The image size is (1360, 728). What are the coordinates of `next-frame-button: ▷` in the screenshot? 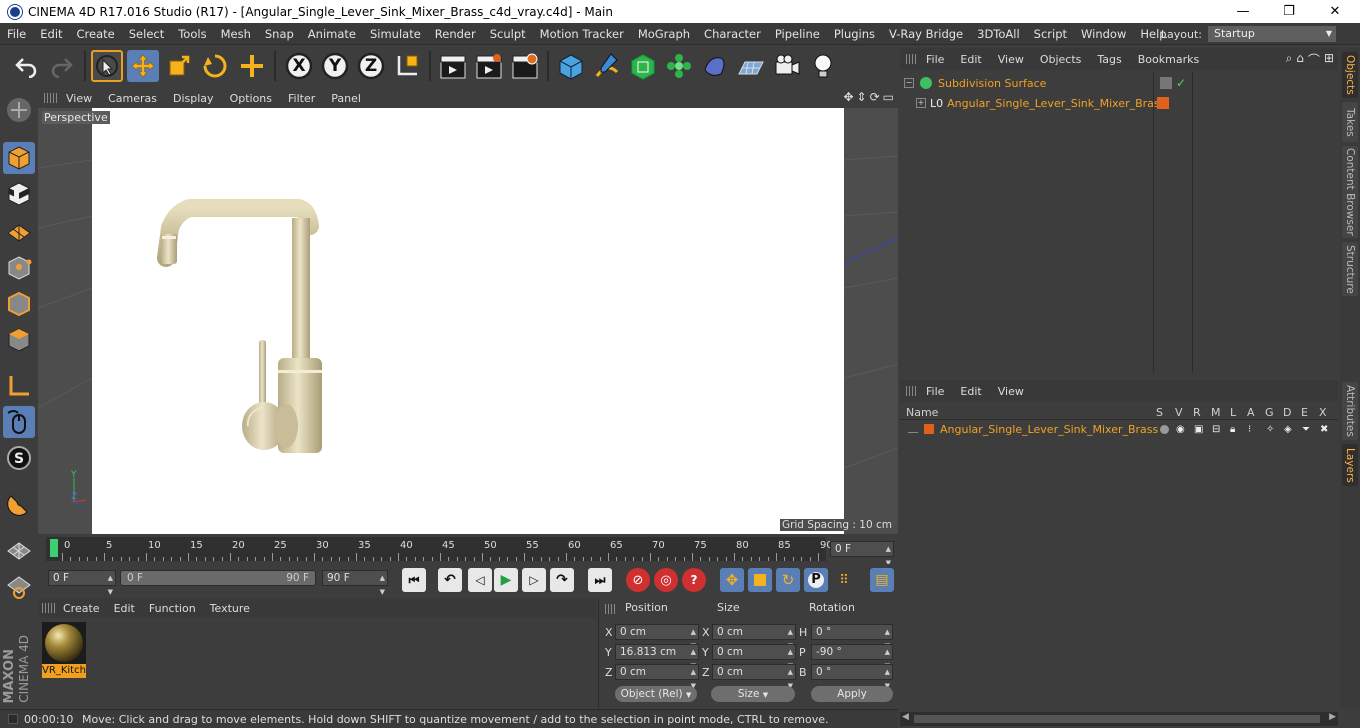 It's located at (534, 580).